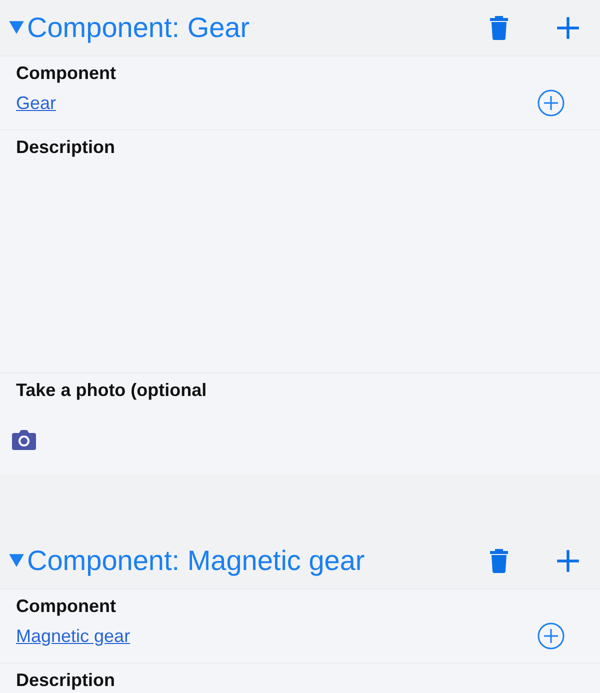 The width and height of the screenshot is (600, 693). I want to click on component-link: Gear, so click(36, 103).